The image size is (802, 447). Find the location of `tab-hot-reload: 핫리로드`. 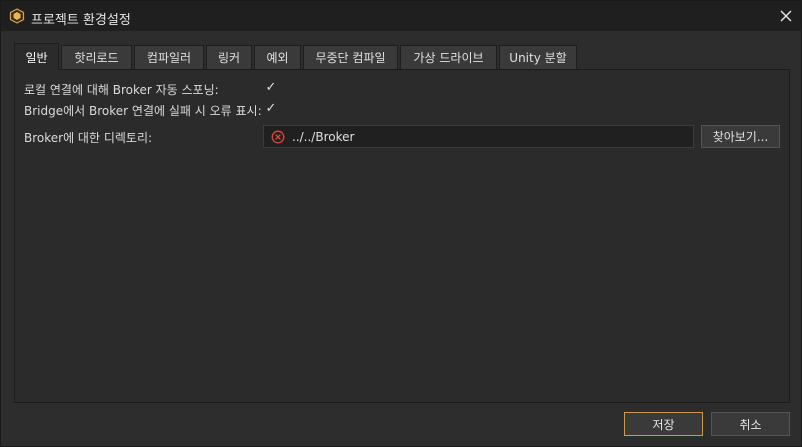

tab-hot-reload: 핫리로드 is located at coordinates (96, 57).